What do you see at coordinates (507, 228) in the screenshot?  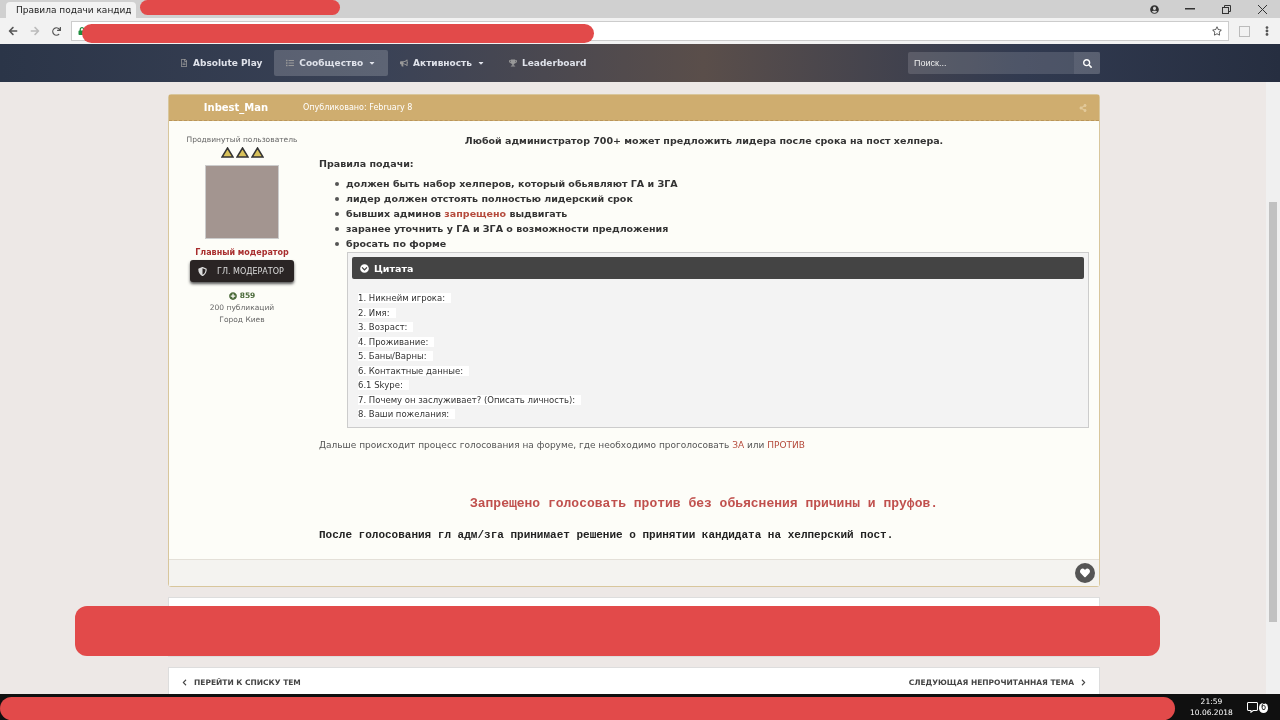 I see `rule-item: заранее уточнить у ГА и ЗГА о возможности предложения` at bounding box center [507, 228].